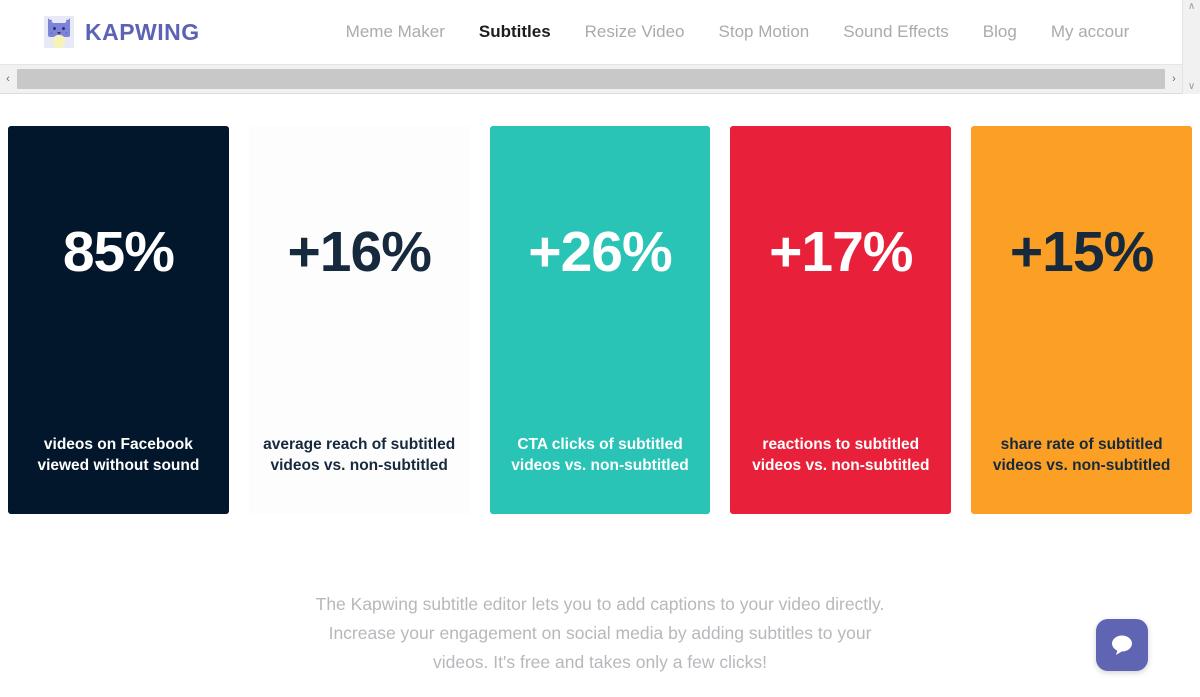  Describe the element at coordinates (600, 252) in the screenshot. I see `stat-value: +26%` at that location.